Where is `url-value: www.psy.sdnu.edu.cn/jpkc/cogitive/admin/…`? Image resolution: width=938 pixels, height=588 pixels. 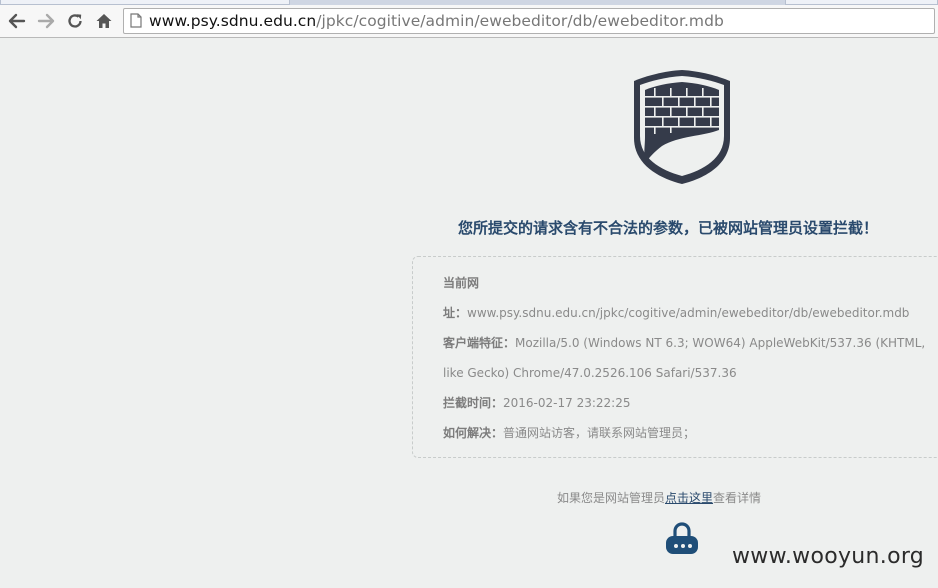 url-value: www.psy.sdnu.edu.cn/jpkc/cogitive/admin/… is located at coordinates (688, 313).